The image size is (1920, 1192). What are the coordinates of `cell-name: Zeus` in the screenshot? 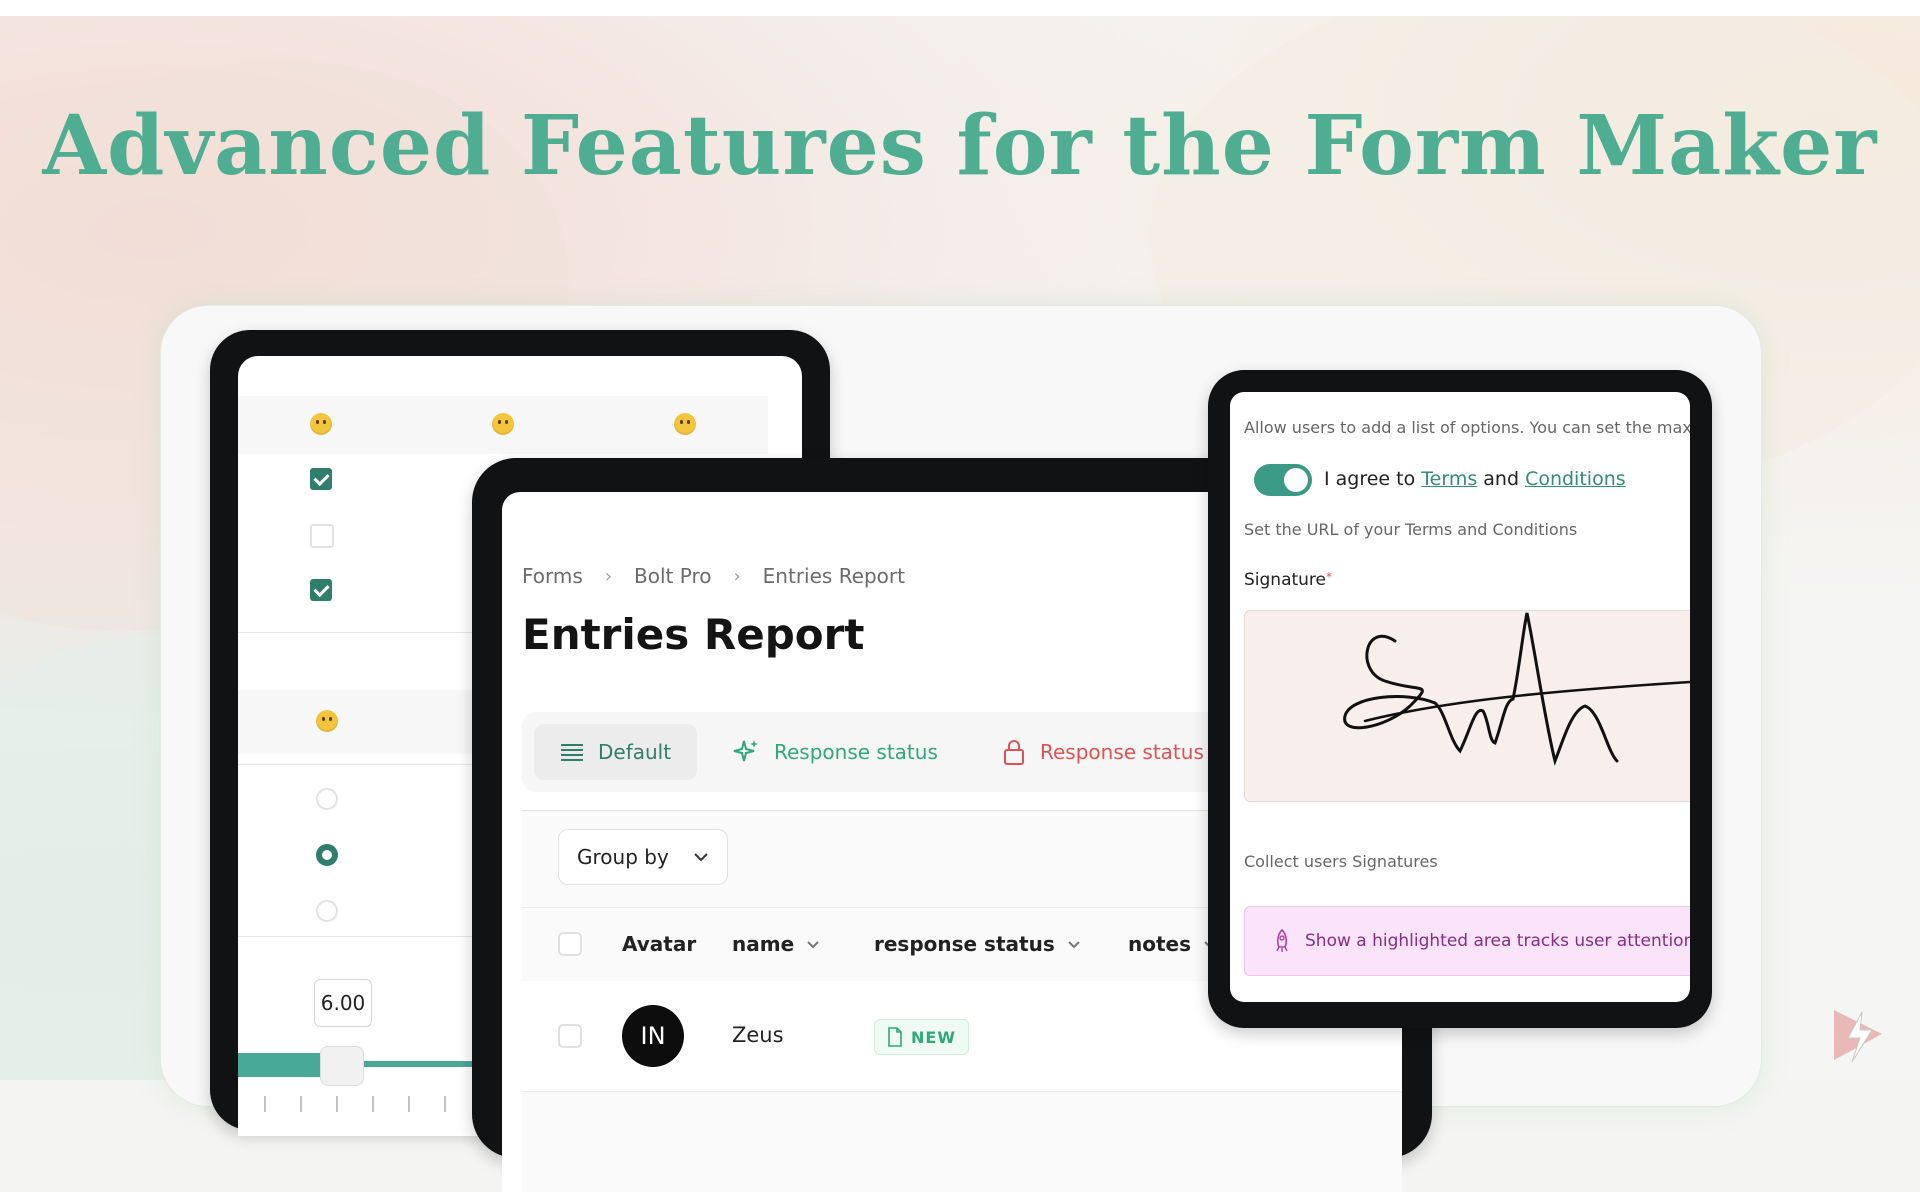 It's located at (758, 1035).